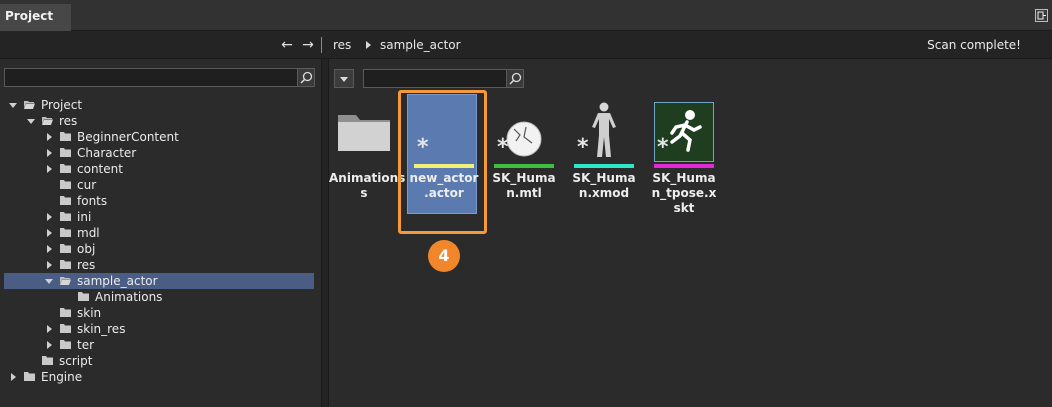 The image size is (1052, 407). I want to click on file-item-label: n.mtl, so click(524, 193).